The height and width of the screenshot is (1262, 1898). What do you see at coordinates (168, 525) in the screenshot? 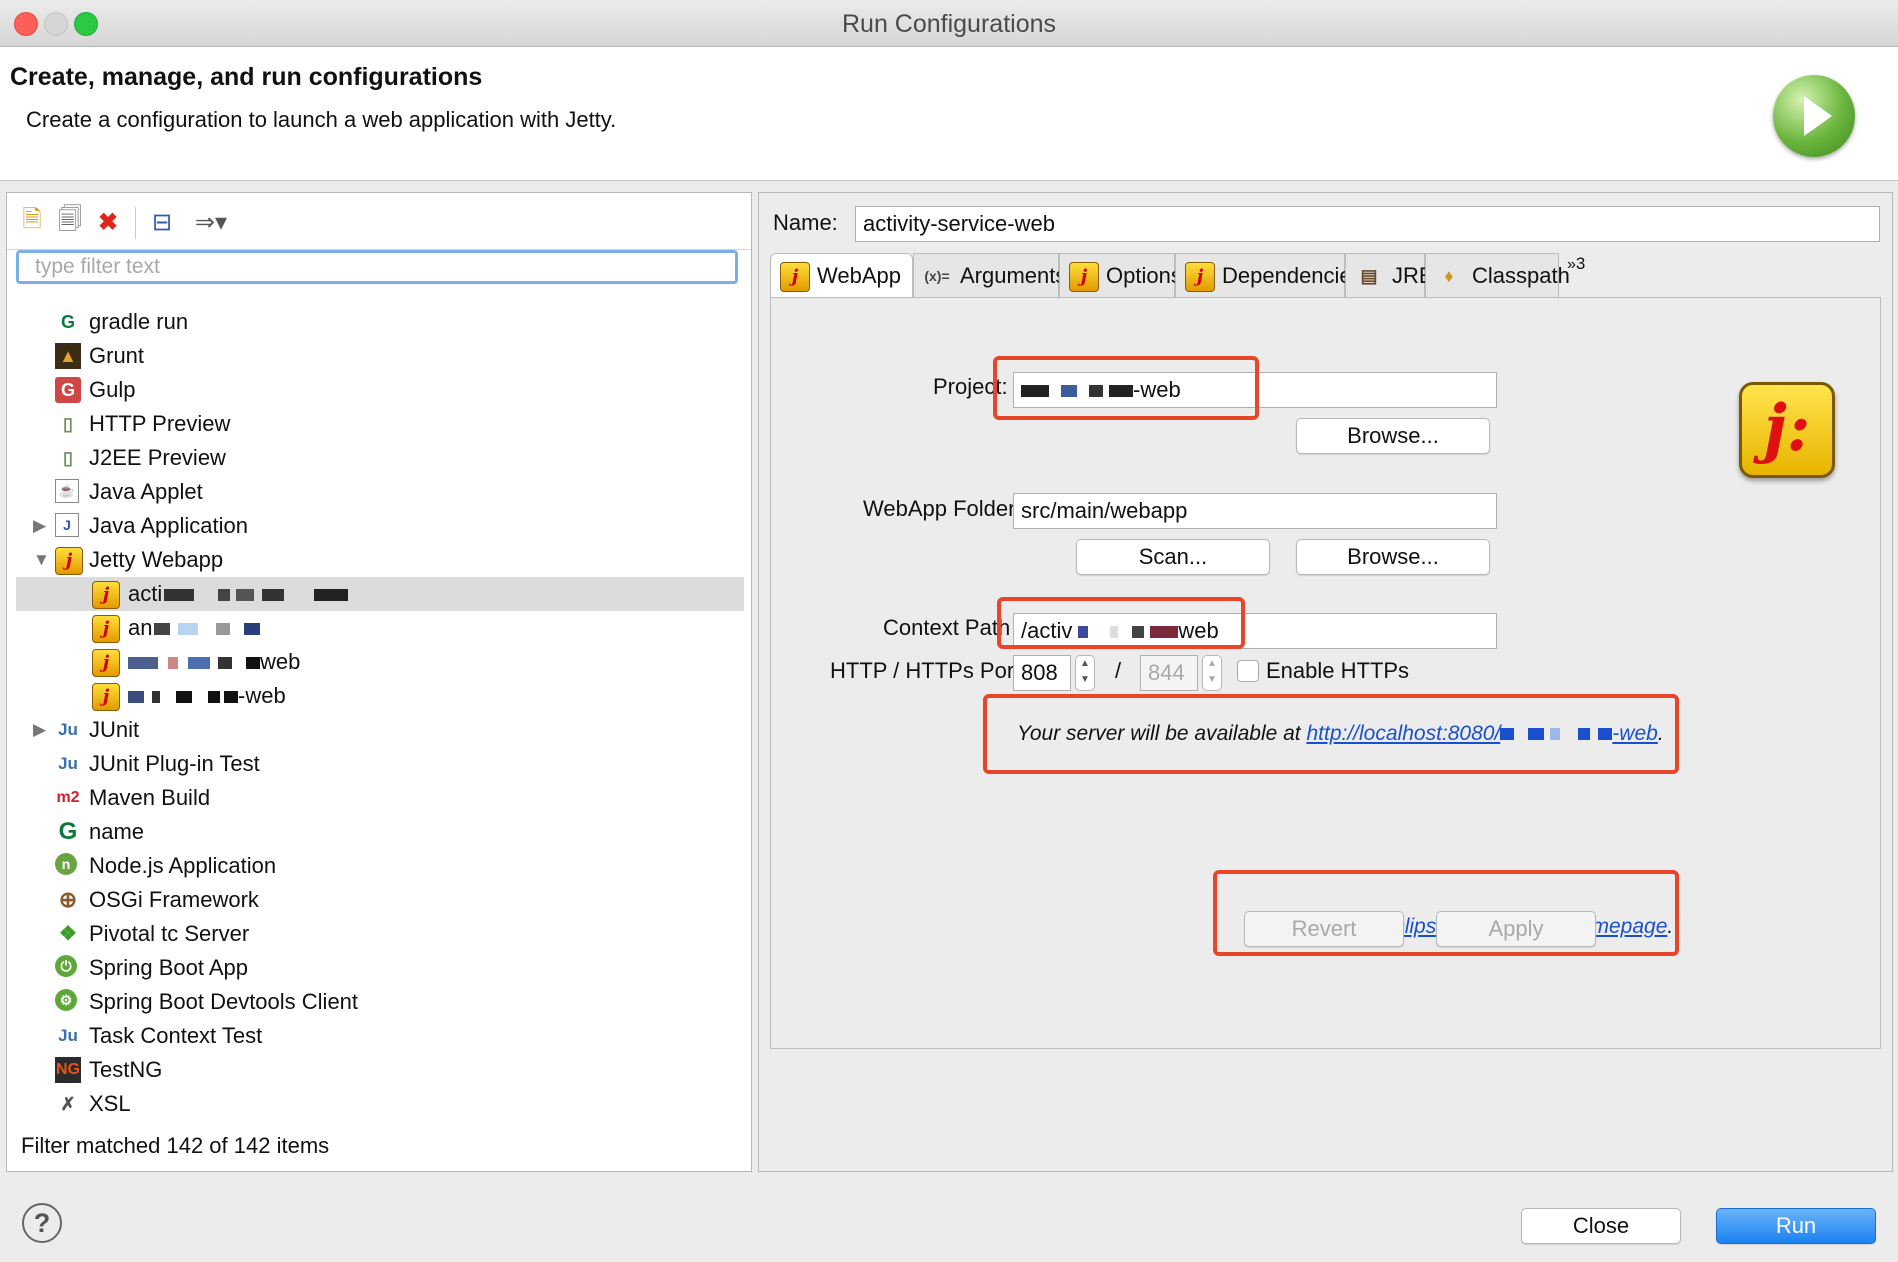
I see `tree-item-label: Java Application` at bounding box center [168, 525].